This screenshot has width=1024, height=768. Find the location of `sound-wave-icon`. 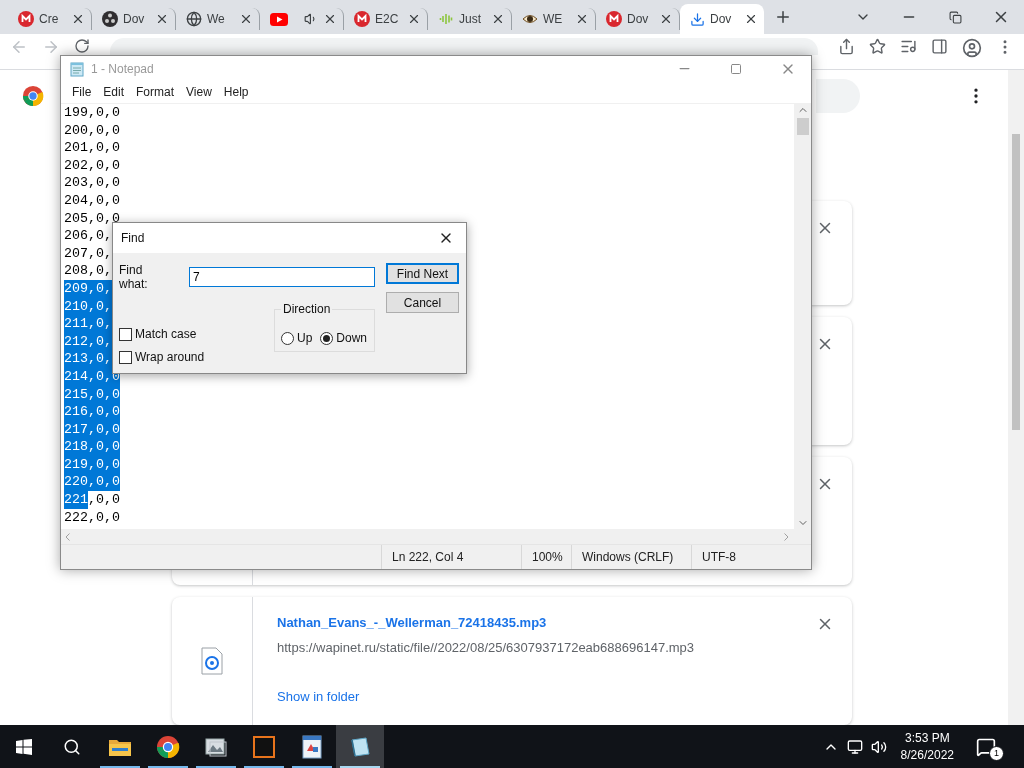

sound-wave-icon is located at coordinates (446, 19).